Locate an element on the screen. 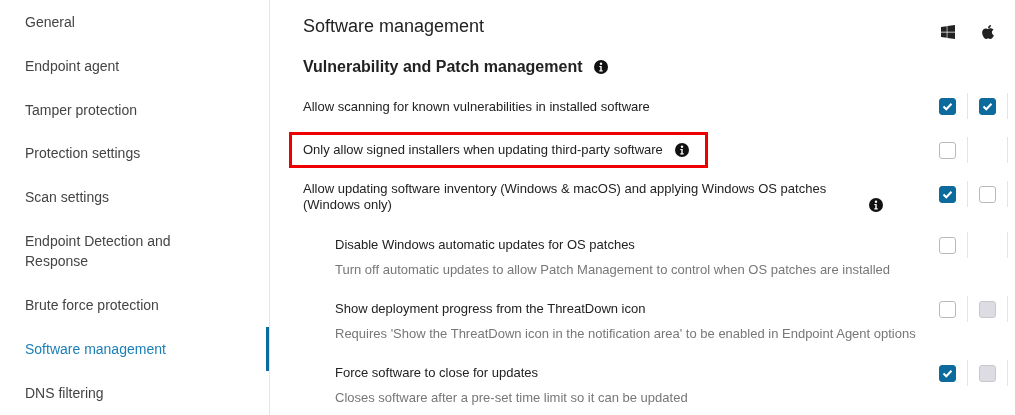 This screenshot has height=415, width=1015. sidebar-item: Endpoint agent is located at coordinates (134, 65).